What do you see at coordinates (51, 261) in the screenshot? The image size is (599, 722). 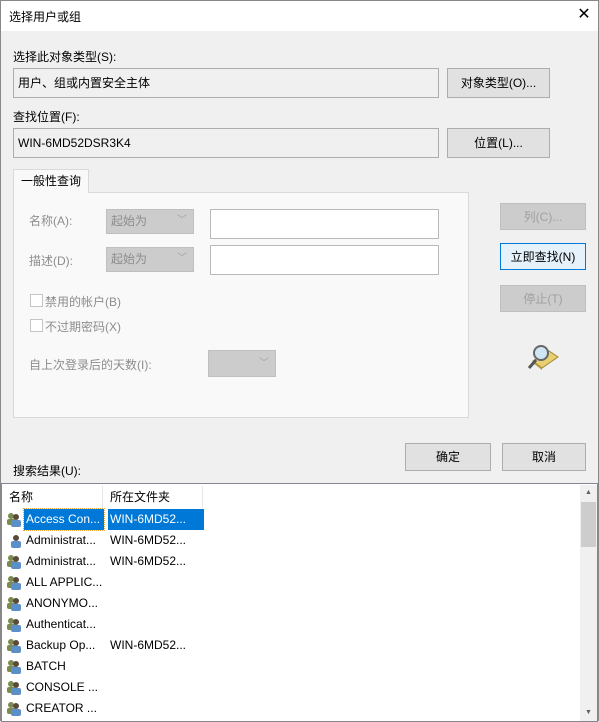 I see `description-label: 描述(D):` at bounding box center [51, 261].